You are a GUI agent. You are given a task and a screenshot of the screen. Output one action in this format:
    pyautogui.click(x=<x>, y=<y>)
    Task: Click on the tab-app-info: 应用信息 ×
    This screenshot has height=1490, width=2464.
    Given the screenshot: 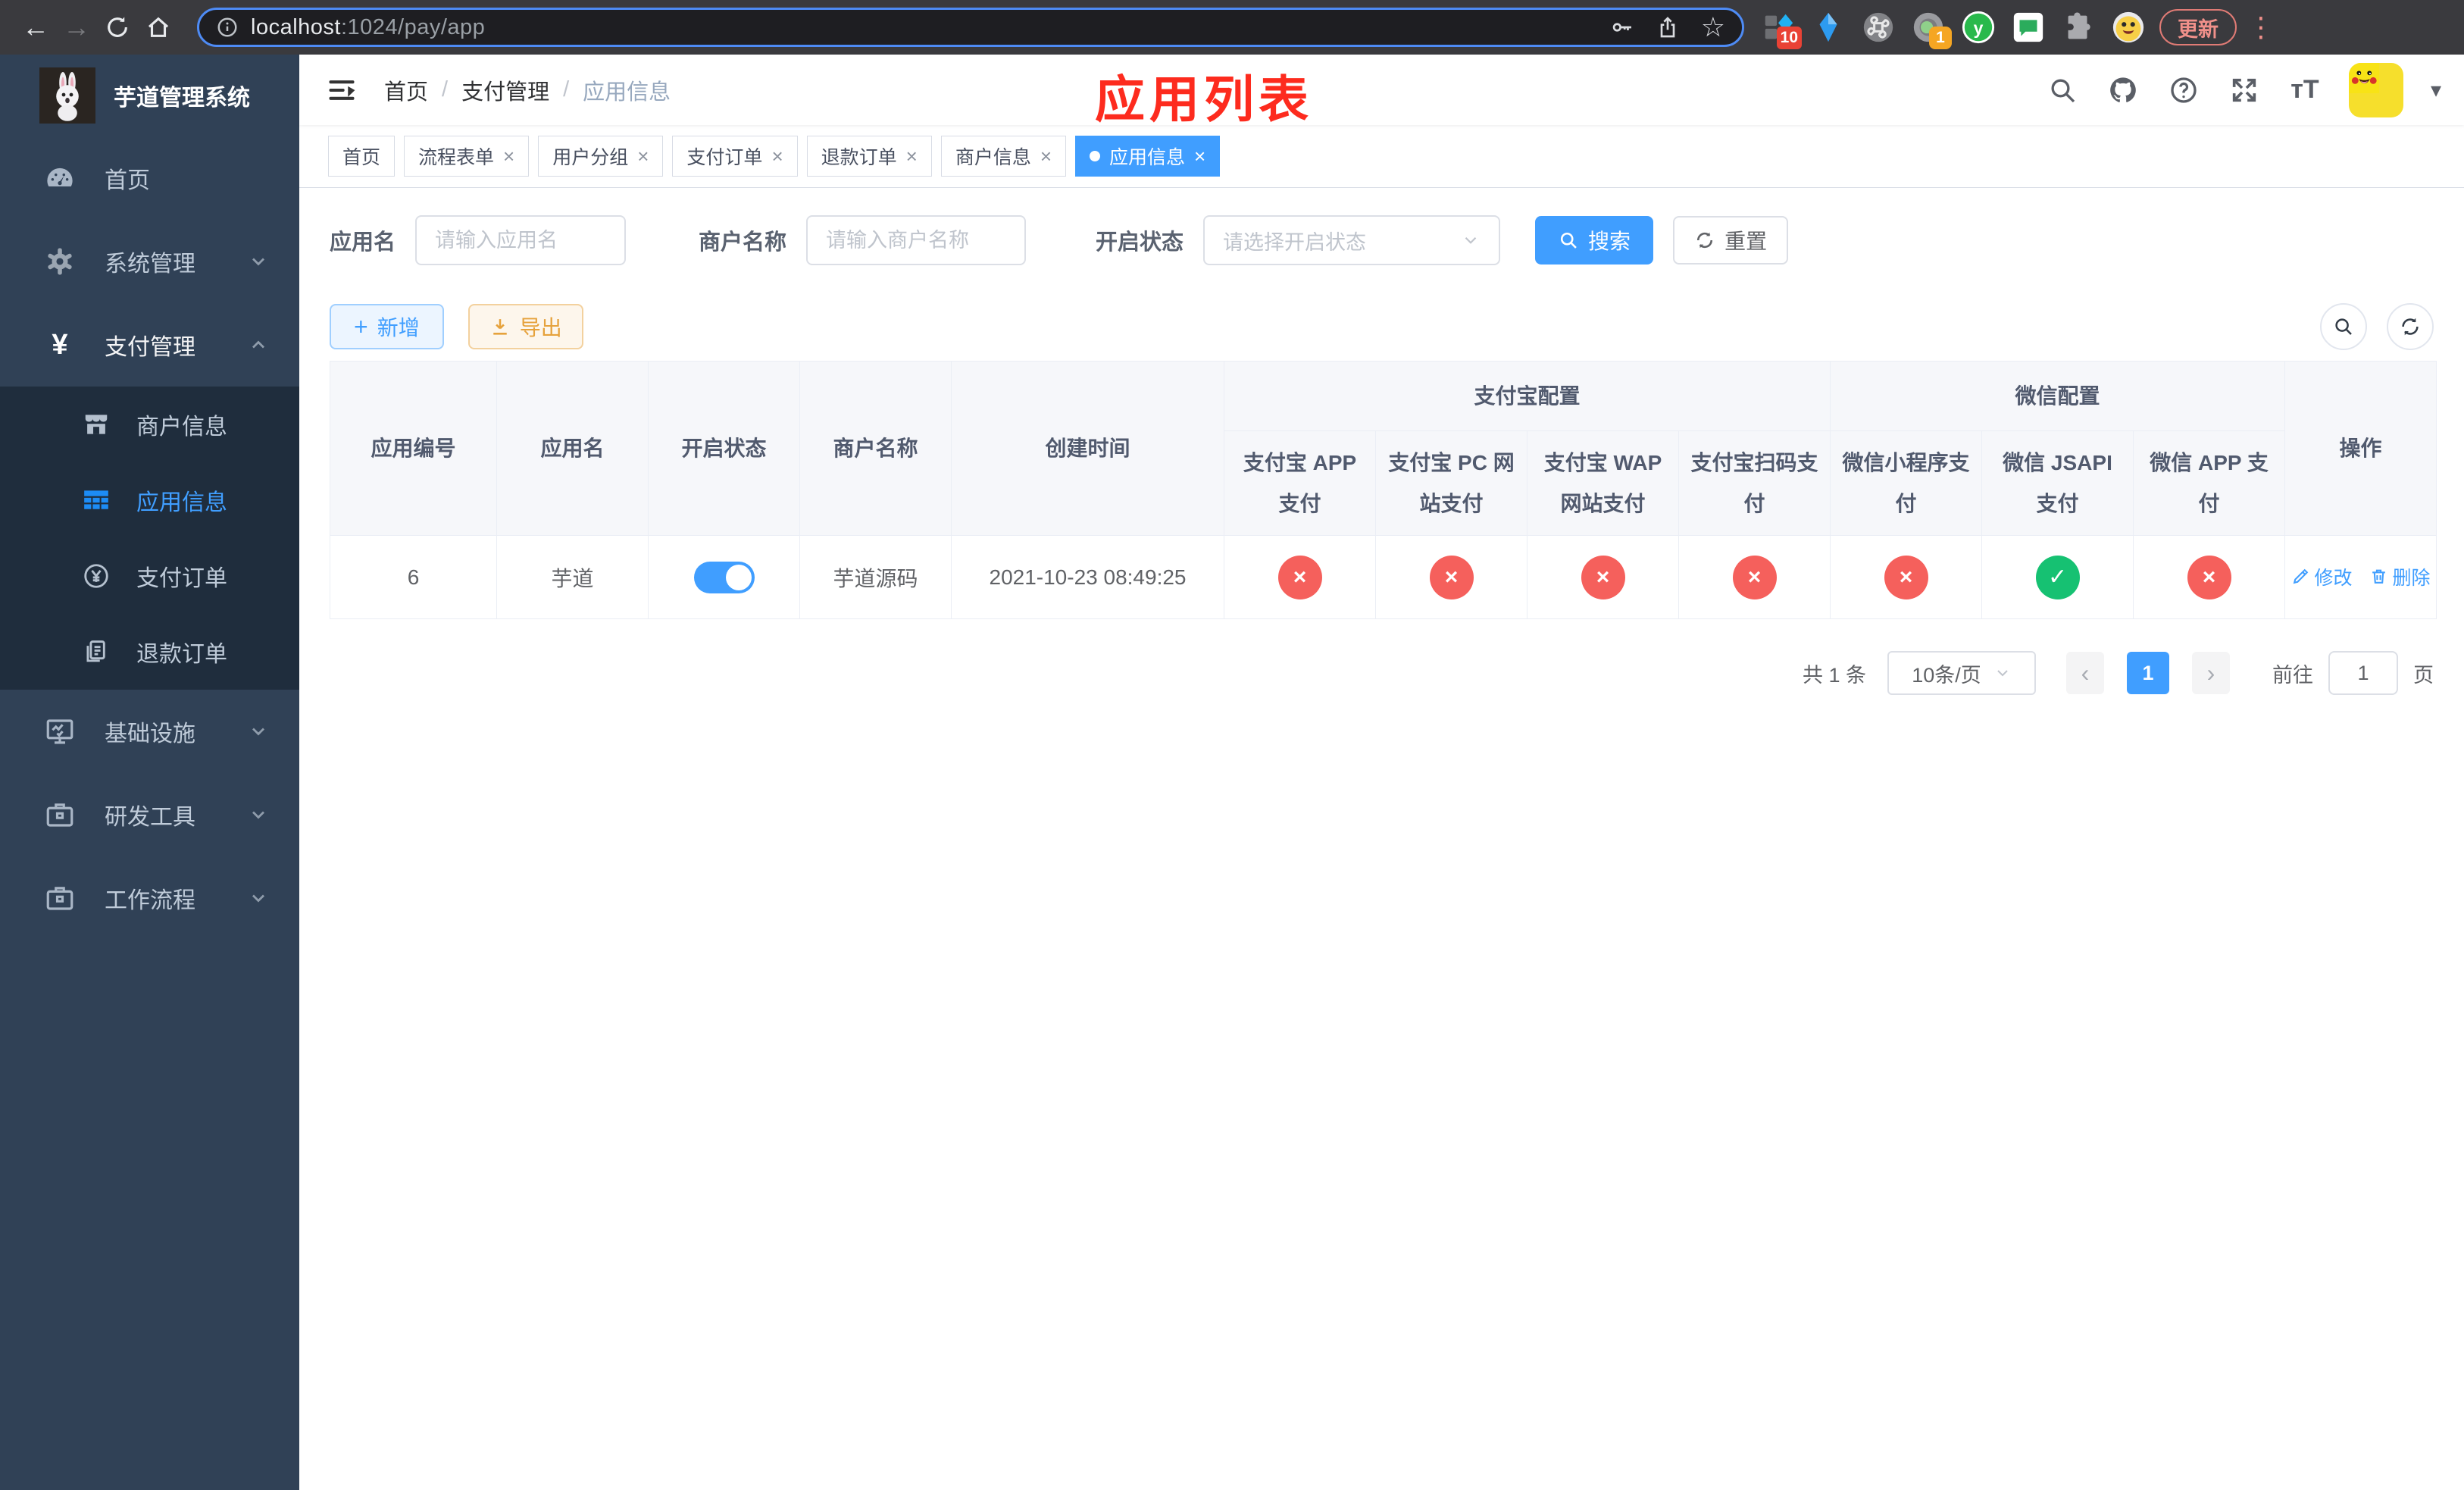 What is the action you would take?
    pyautogui.click(x=1148, y=156)
    